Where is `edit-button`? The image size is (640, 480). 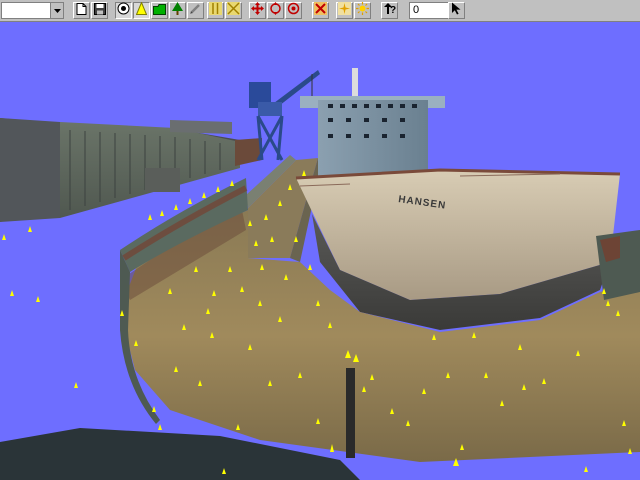 edit-button is located at coordinates (195, 10).